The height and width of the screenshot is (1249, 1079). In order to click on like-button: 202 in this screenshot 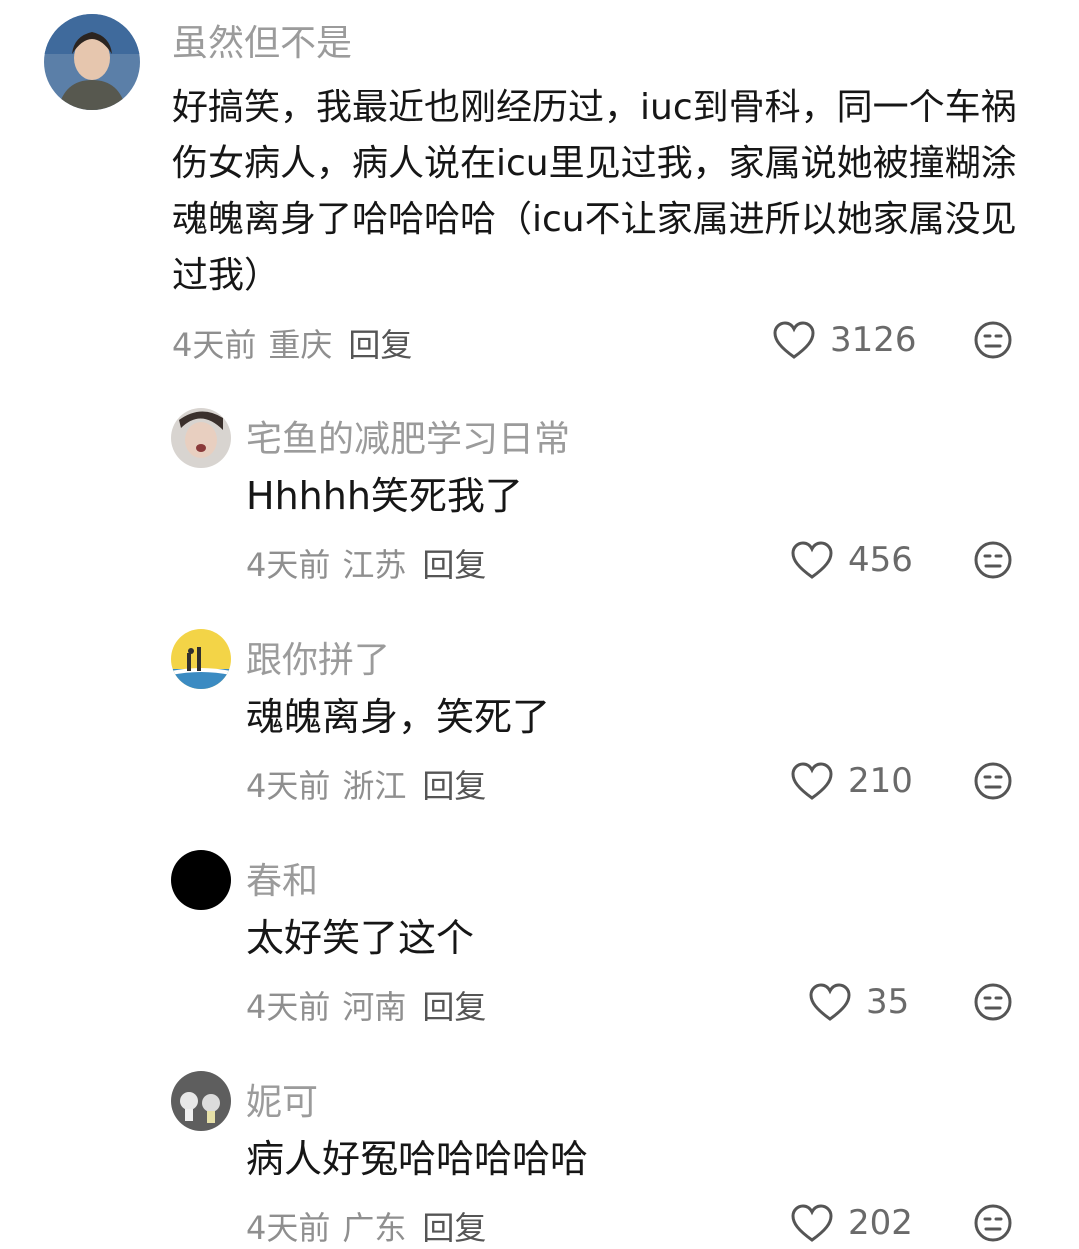, I will do `click(851, 1223)`.